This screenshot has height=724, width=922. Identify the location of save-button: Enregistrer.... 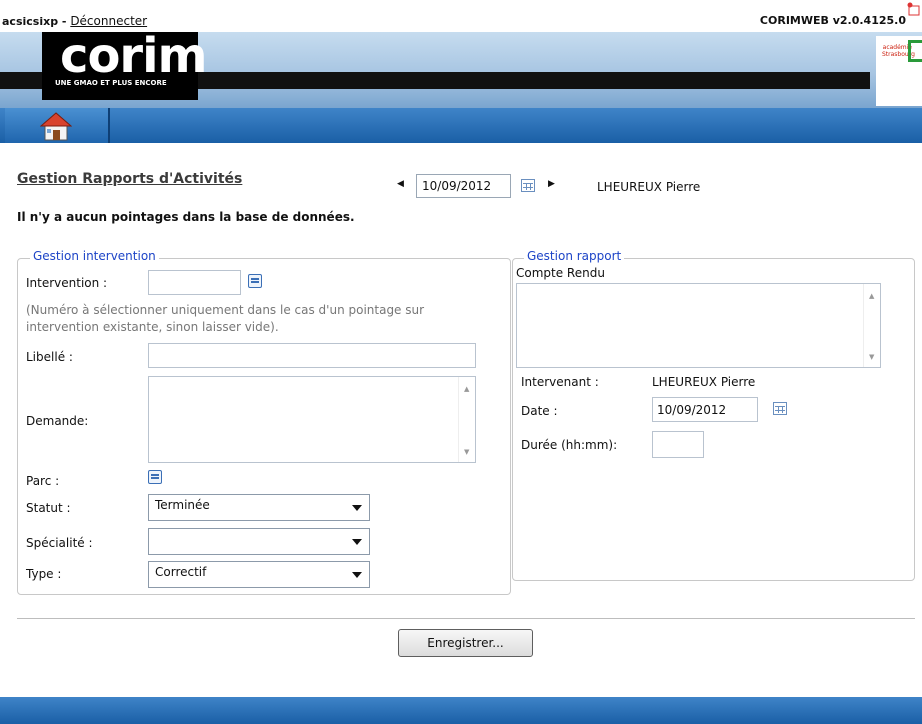
(465, 643).